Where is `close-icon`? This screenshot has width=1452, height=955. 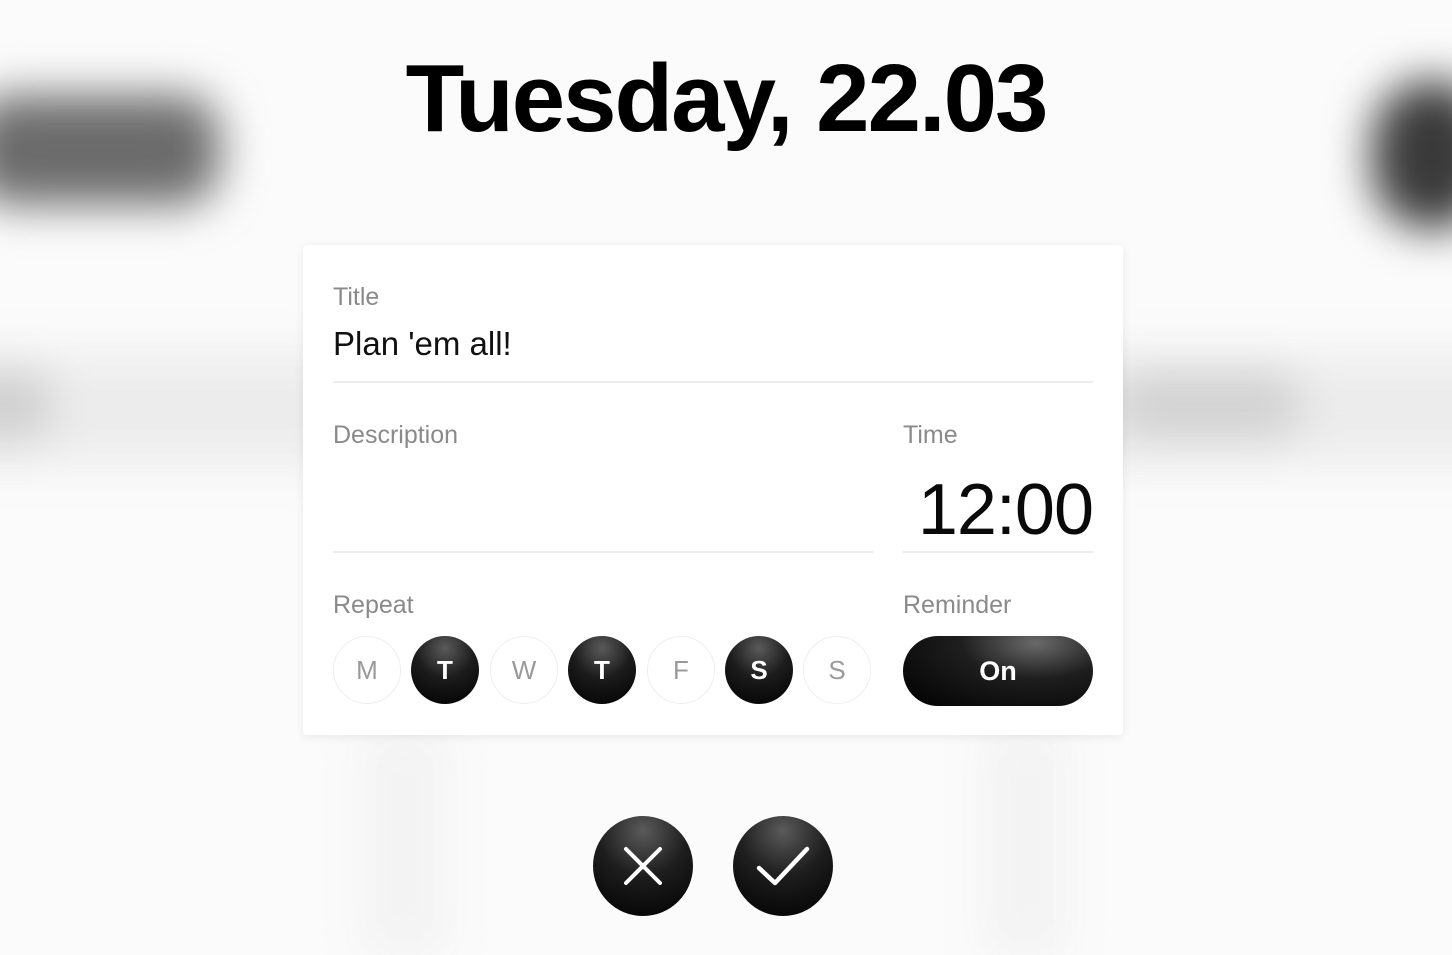
close-icon is located at coordinates (643, 866).